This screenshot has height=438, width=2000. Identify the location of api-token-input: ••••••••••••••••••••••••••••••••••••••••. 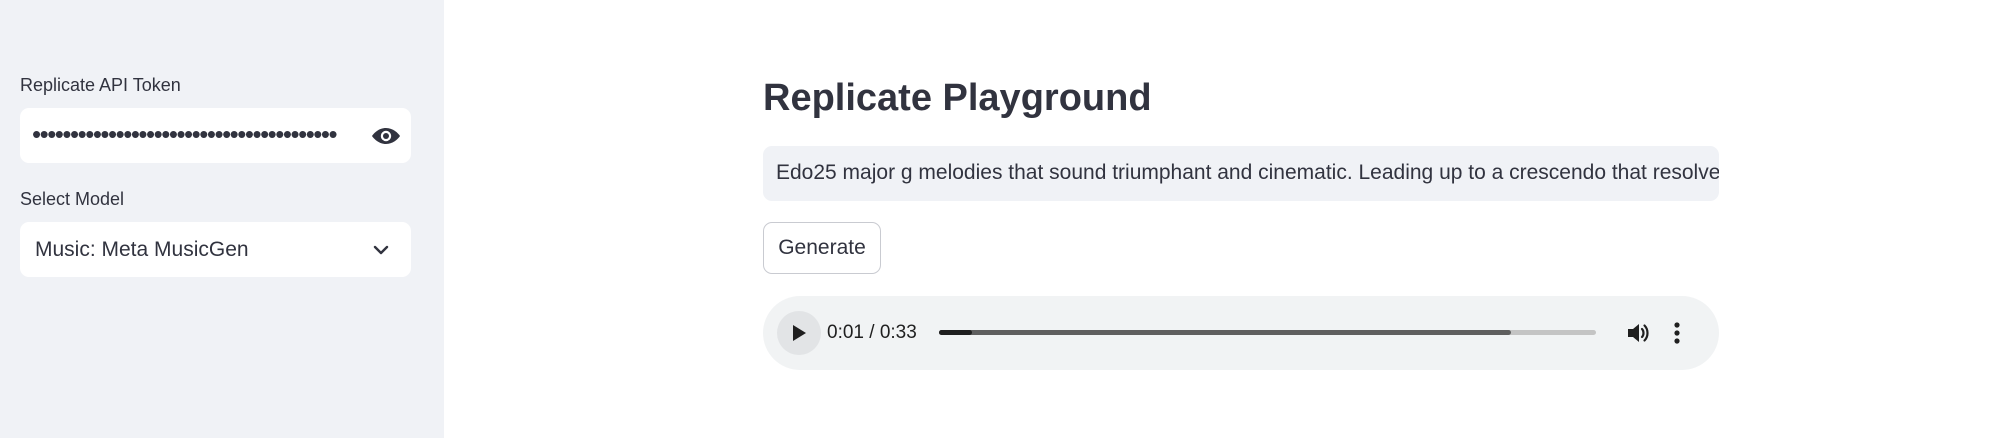
(215, 135).